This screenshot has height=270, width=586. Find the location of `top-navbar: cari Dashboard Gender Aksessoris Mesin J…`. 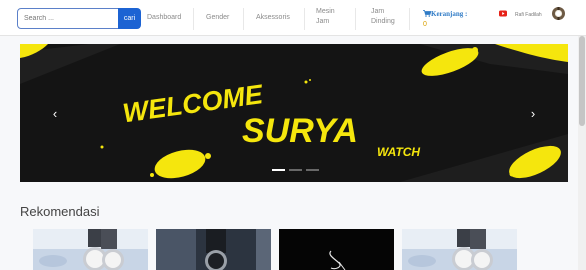

top-navbar: cari Dashboard Gender Aksessoris Mesin J… is located at coordinates (293, 18).